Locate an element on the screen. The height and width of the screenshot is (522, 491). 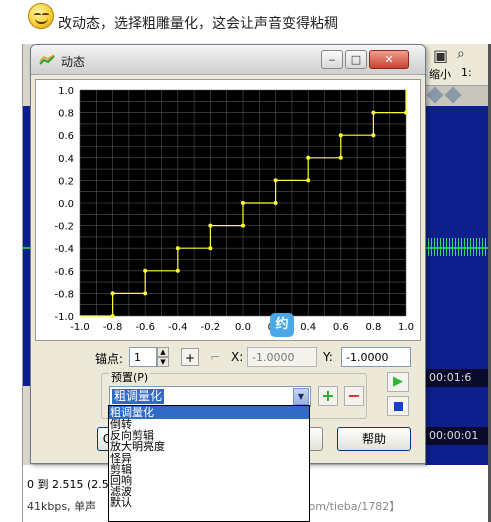
post-caption: 改动态，选择粗雕量化，这会让声音变得粘稠 is located at coordinates (245, 22).